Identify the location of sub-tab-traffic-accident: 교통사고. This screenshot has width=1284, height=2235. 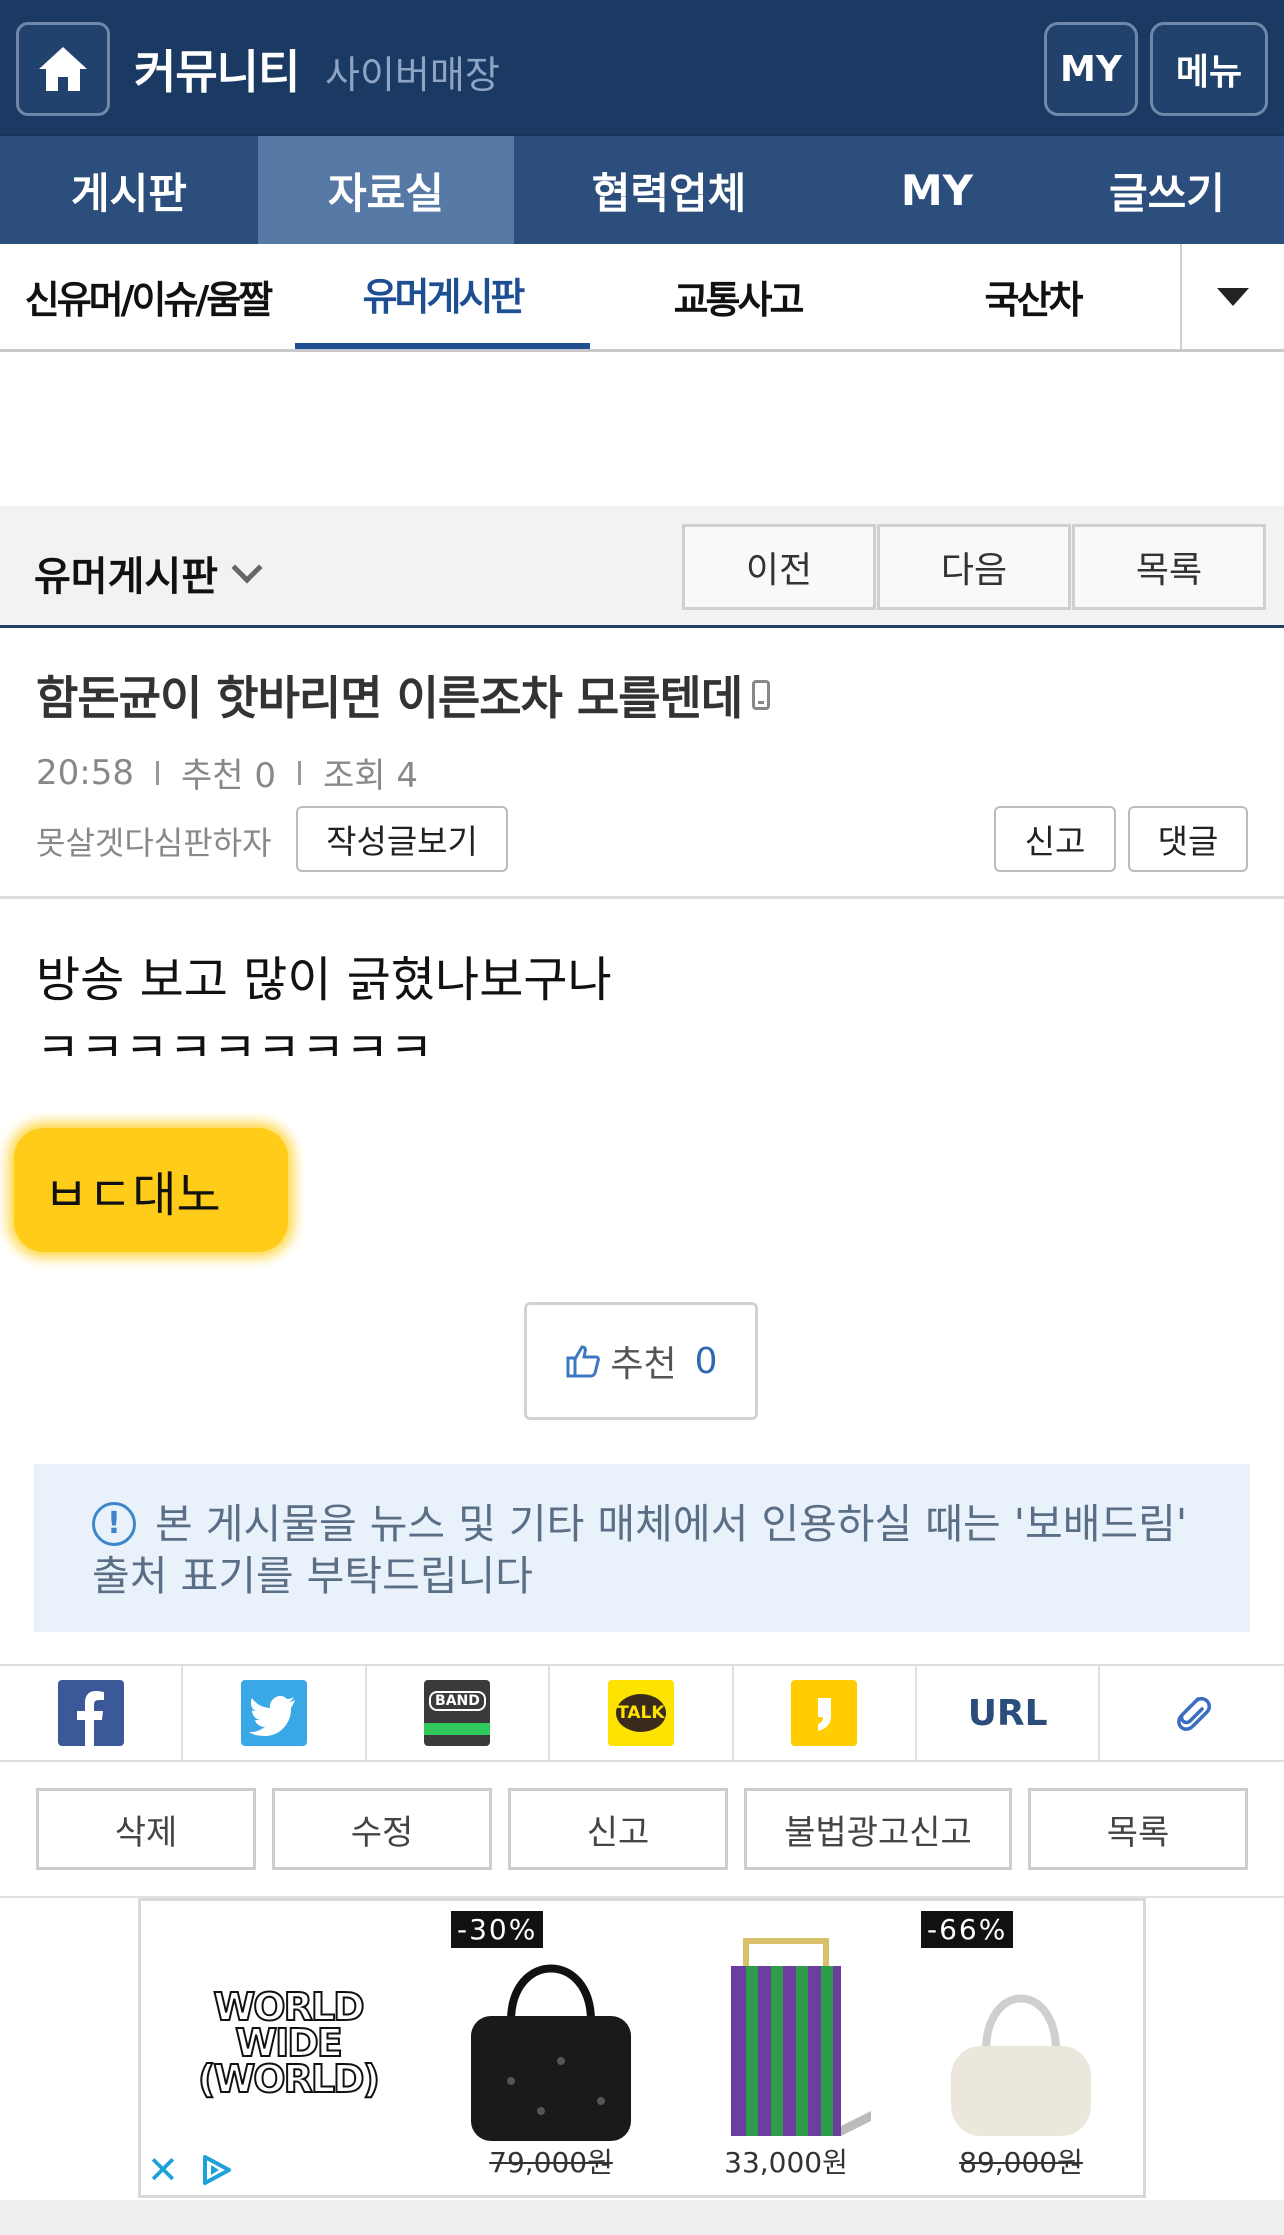
(737, 296).